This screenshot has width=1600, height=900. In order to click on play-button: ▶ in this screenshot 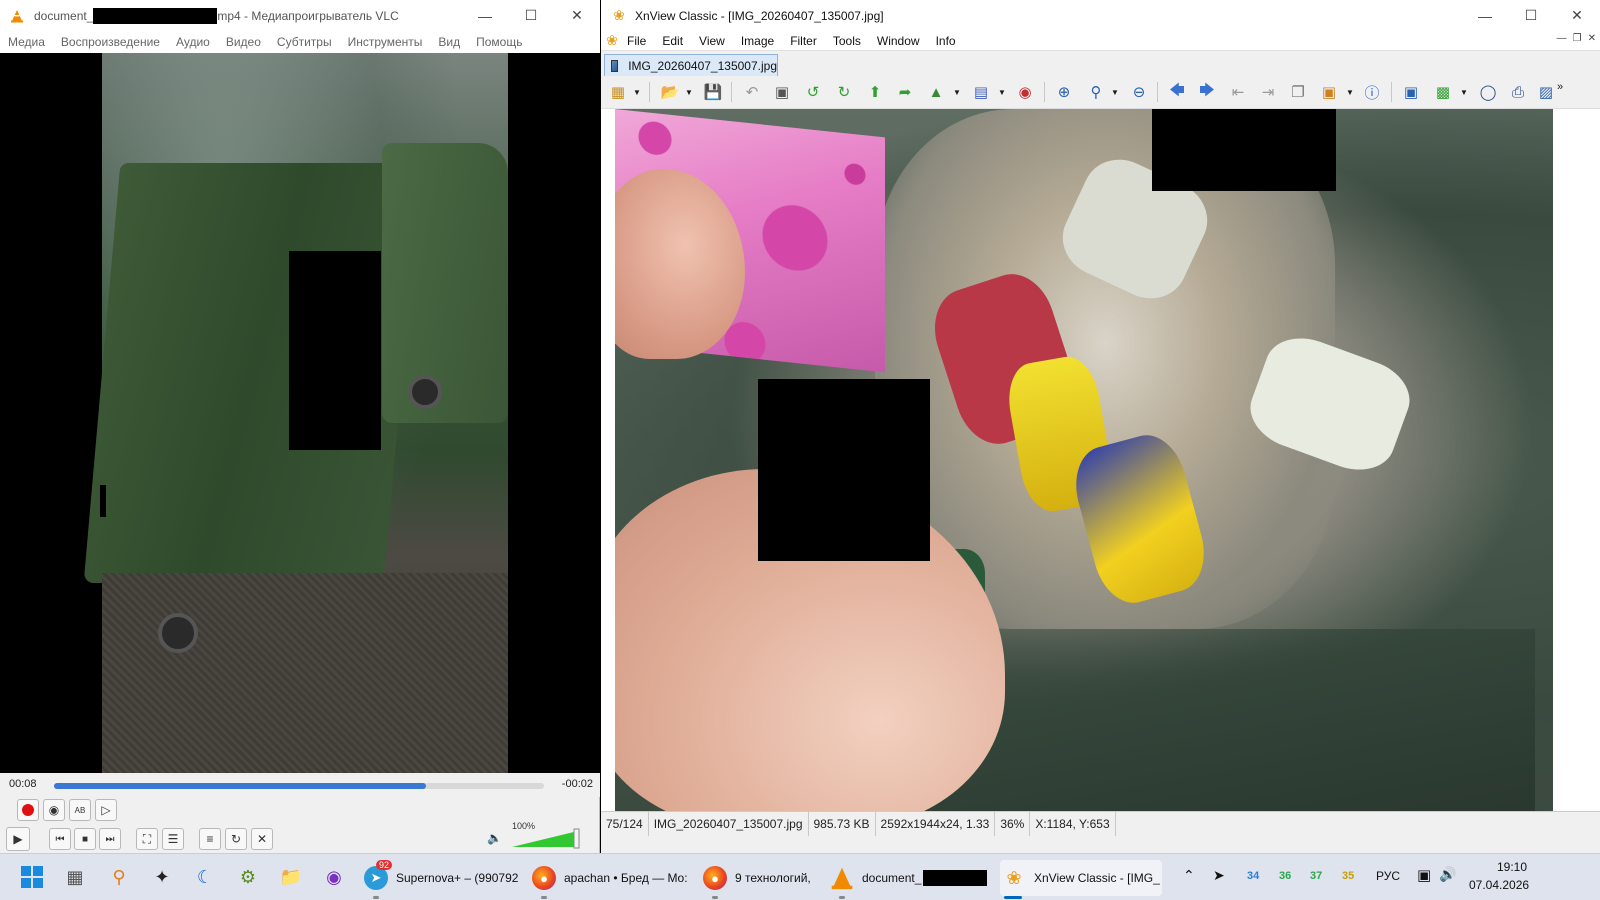, I will do `click(18, 839)`.